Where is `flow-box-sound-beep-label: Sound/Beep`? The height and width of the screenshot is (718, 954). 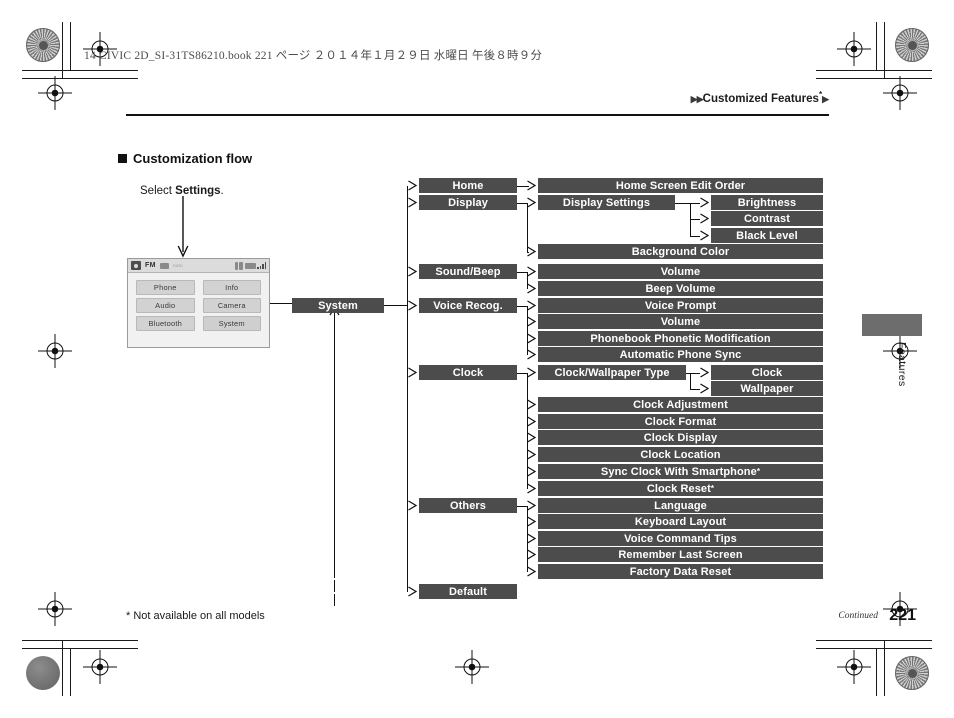
flow-box-sound-beep-label: Sound/Beep is located at coordinates (468, 271).